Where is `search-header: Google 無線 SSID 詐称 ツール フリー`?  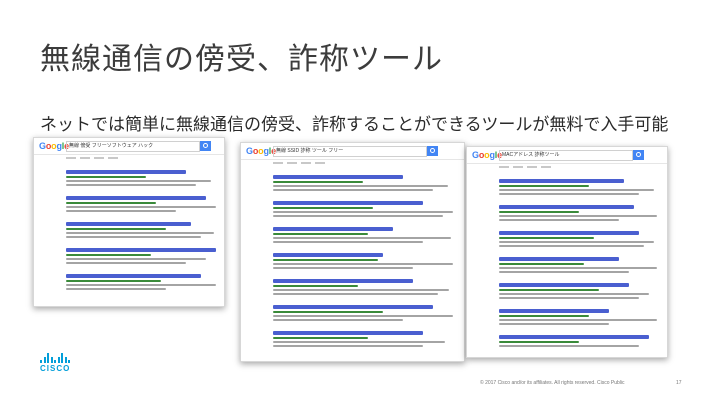 search-header: Google 無線 SSID 詐称 ツール フリー is located at coordinates (352, 151).